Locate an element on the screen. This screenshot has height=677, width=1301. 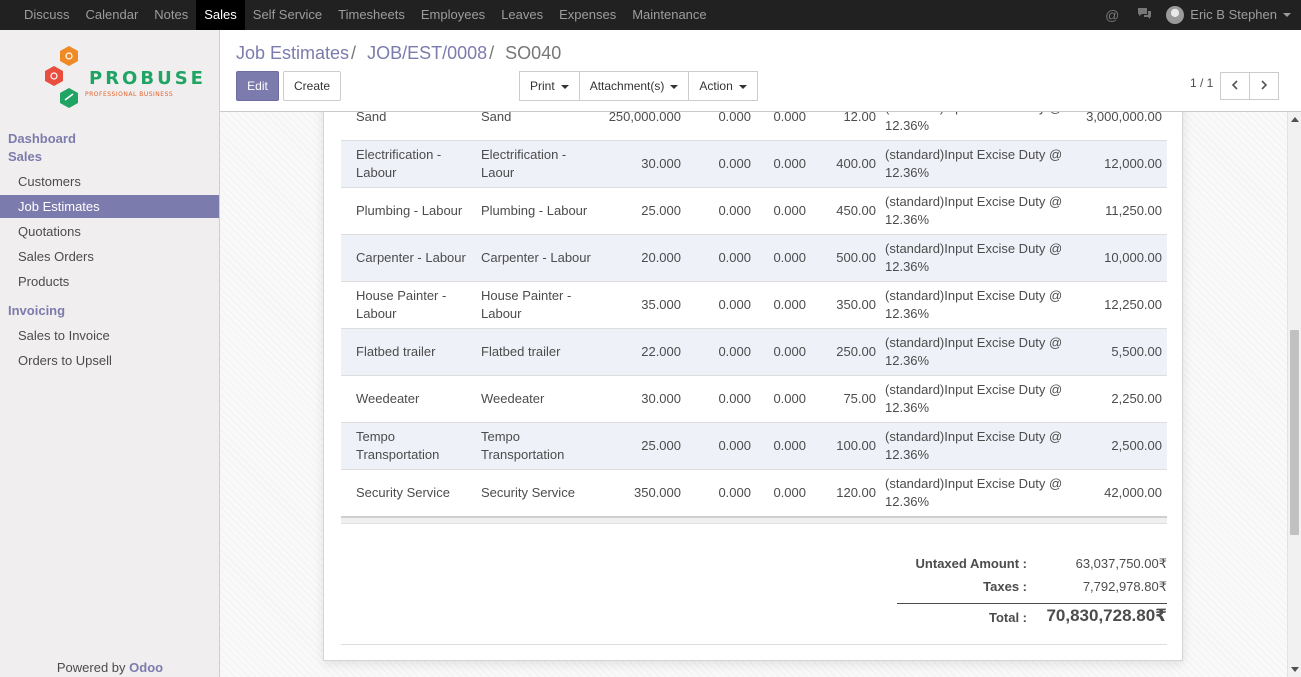
action-dropdown: Action is located at coordinates (723, 86).